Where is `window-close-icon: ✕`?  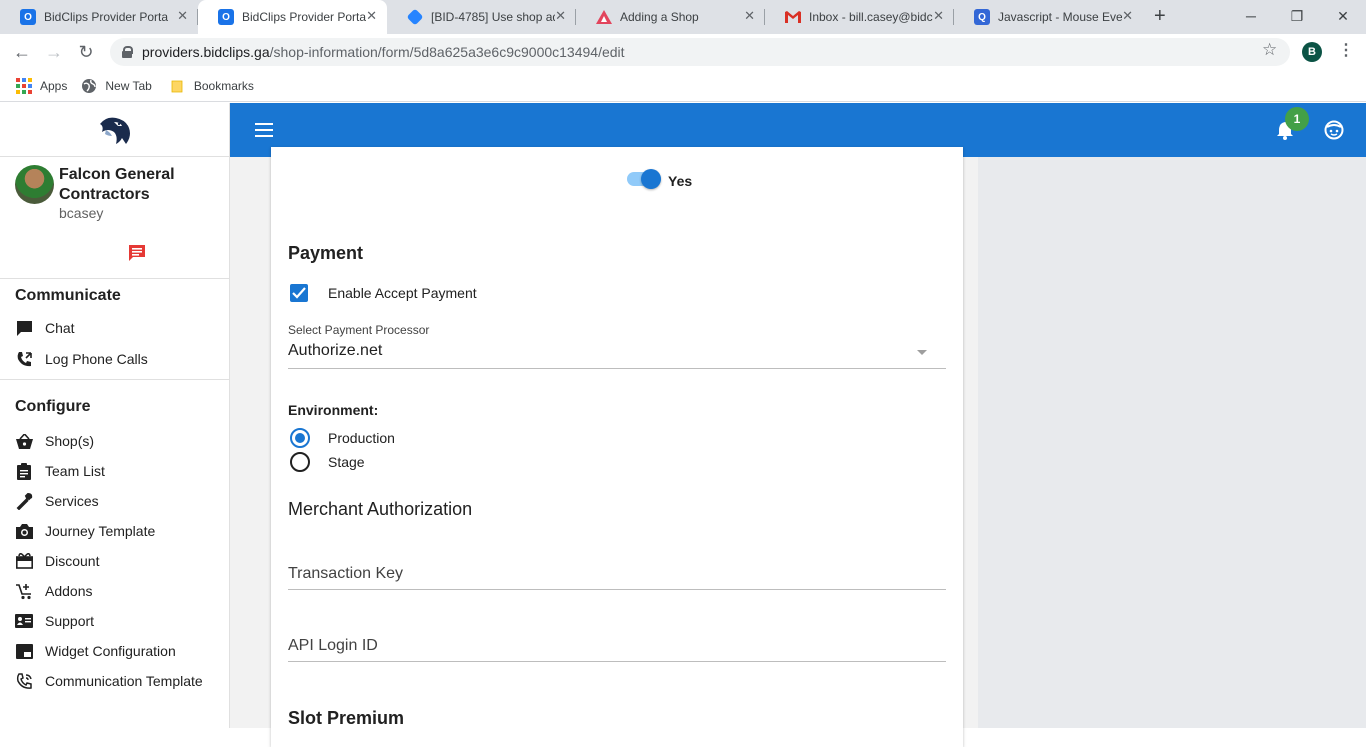
window-close-icon: ✕ is located at coordinates (1343, 16).